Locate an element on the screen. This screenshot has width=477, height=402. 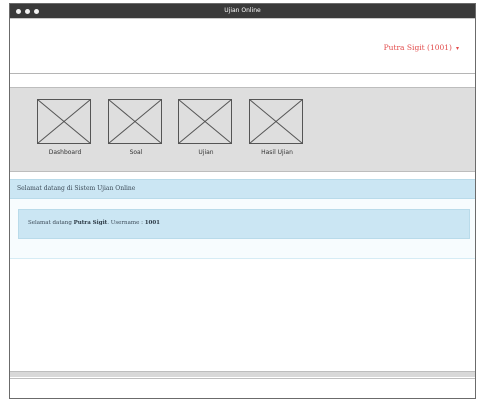
nav-item-soal: Soal is located at coordinates (136, 127).